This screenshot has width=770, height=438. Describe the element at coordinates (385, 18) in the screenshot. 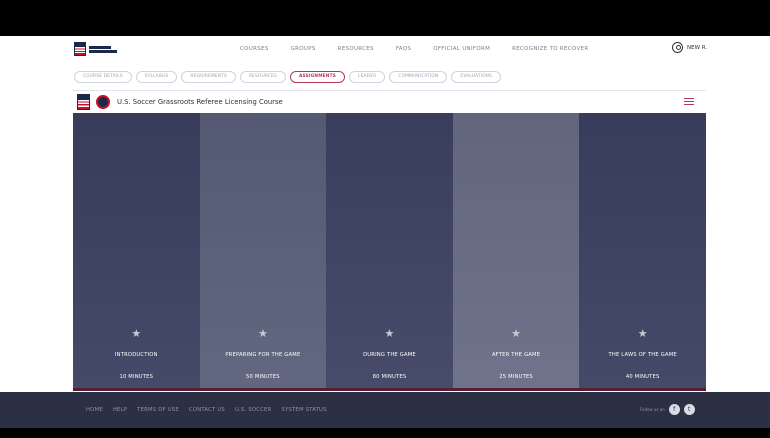

I see `video-letterbox-top` at that location.